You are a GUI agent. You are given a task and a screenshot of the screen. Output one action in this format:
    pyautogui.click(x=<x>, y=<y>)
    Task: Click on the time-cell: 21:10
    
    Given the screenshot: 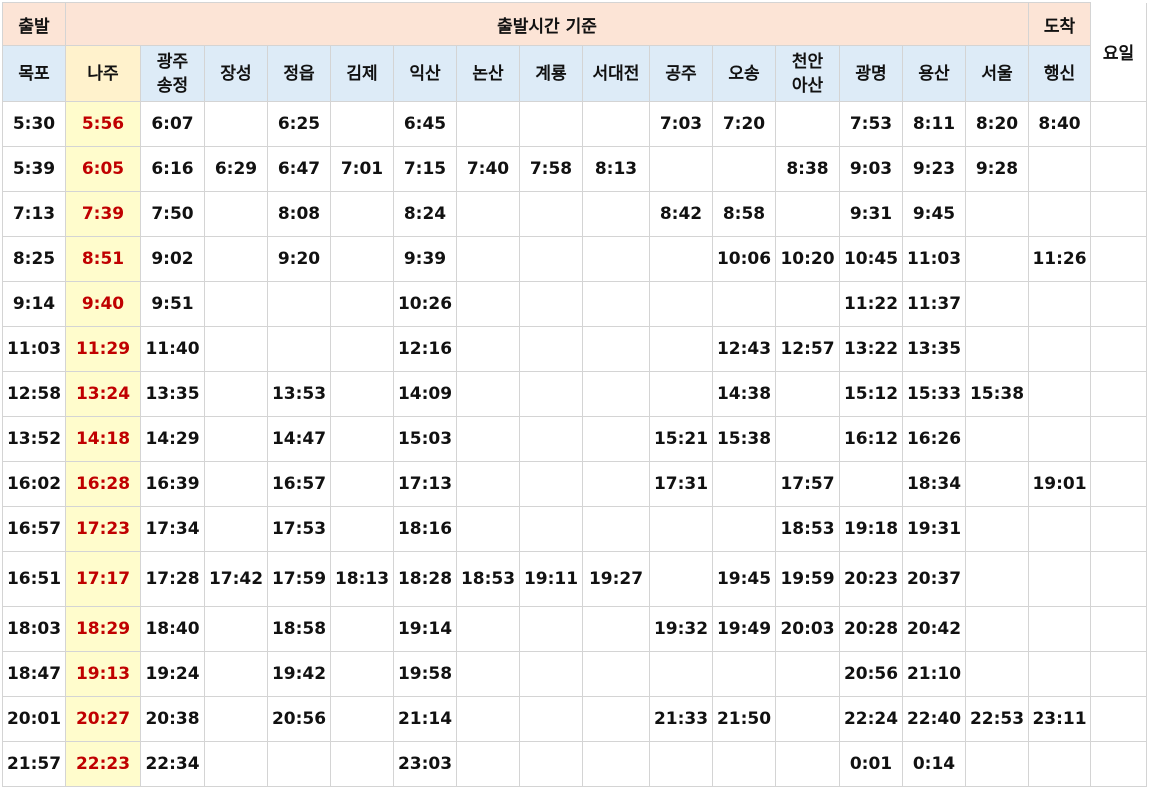 What is the action you would take?
    pyautogui.click(x=934, y=674)
    